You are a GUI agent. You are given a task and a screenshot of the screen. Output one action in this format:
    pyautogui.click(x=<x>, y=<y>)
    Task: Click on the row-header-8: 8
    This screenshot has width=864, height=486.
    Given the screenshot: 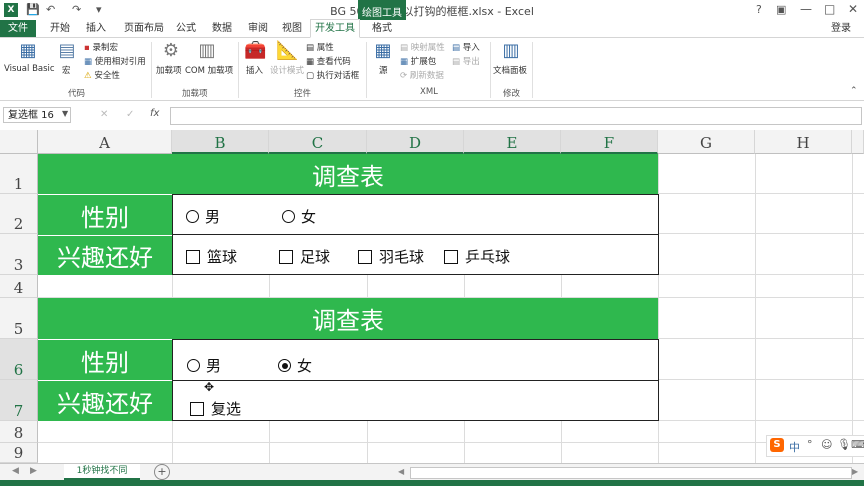 What is the action you would take?
    pyautogui.click(x=19, y=432)
    